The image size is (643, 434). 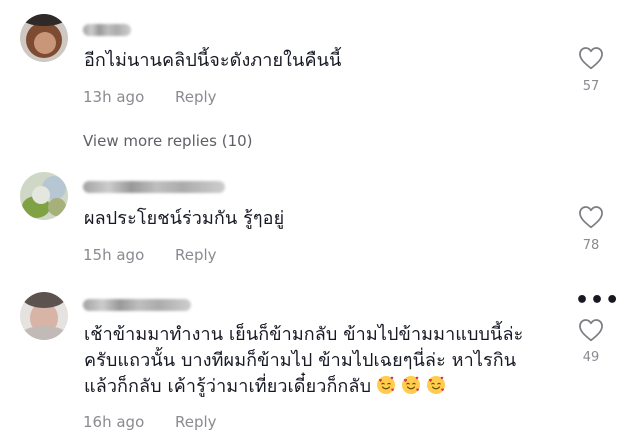 I want to click on comment-timestamp: 15h ago, so click(x=114, y=255).